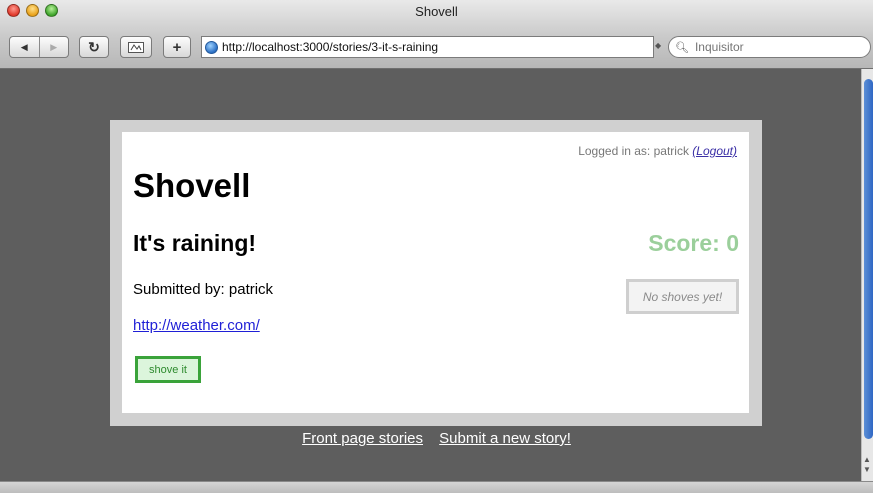 This screenshot has width=873, height=493. What do you see at coordinates (659, 47) in the screenshot?
I see `address-dropdown-icon: ◆` at bounding box center [659, 47].